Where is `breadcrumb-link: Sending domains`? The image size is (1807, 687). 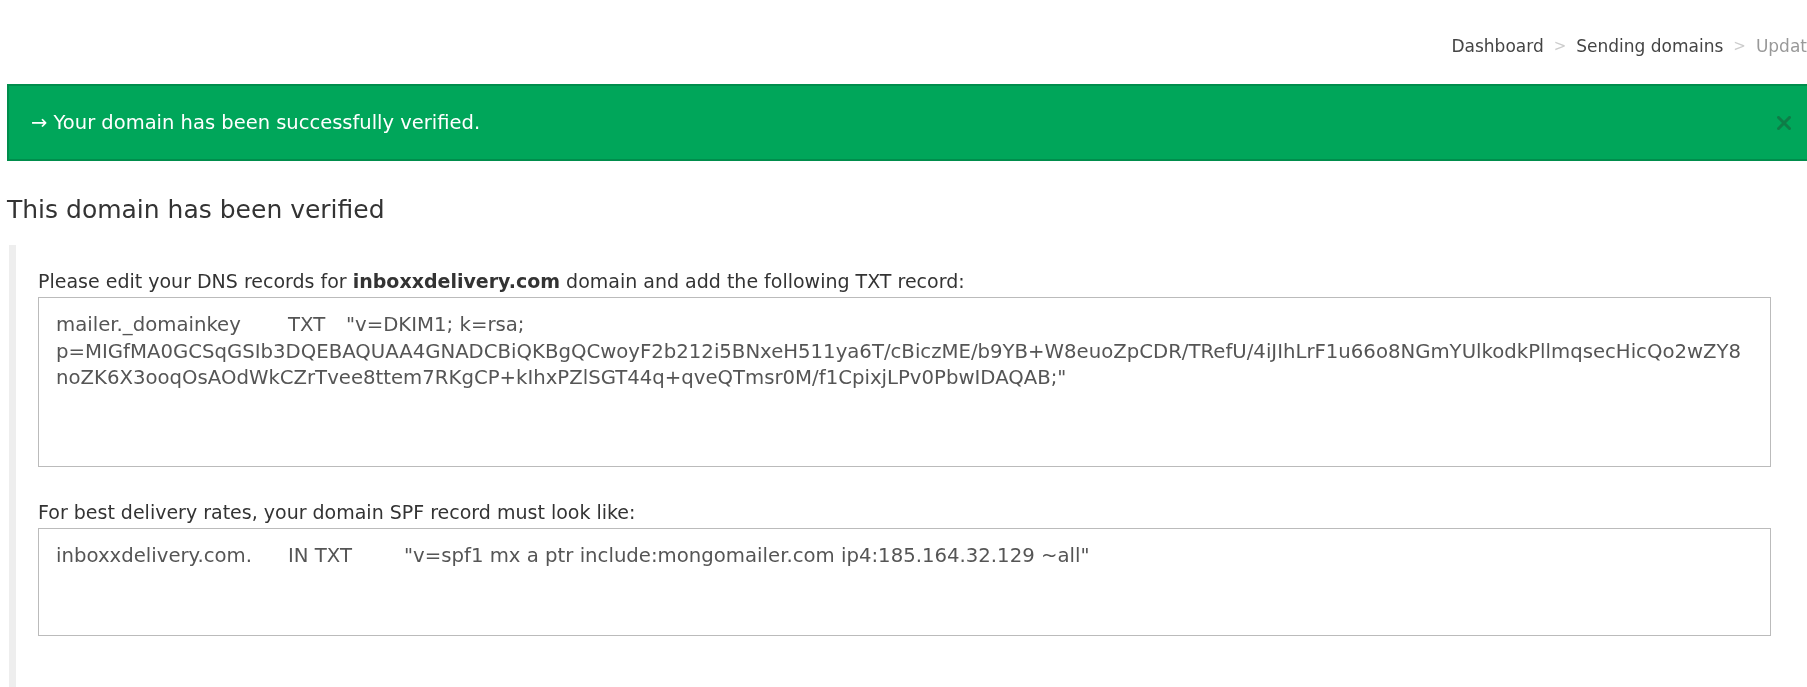
breadcrumb-link: Sending domains is located at coordinates (1650, 46).